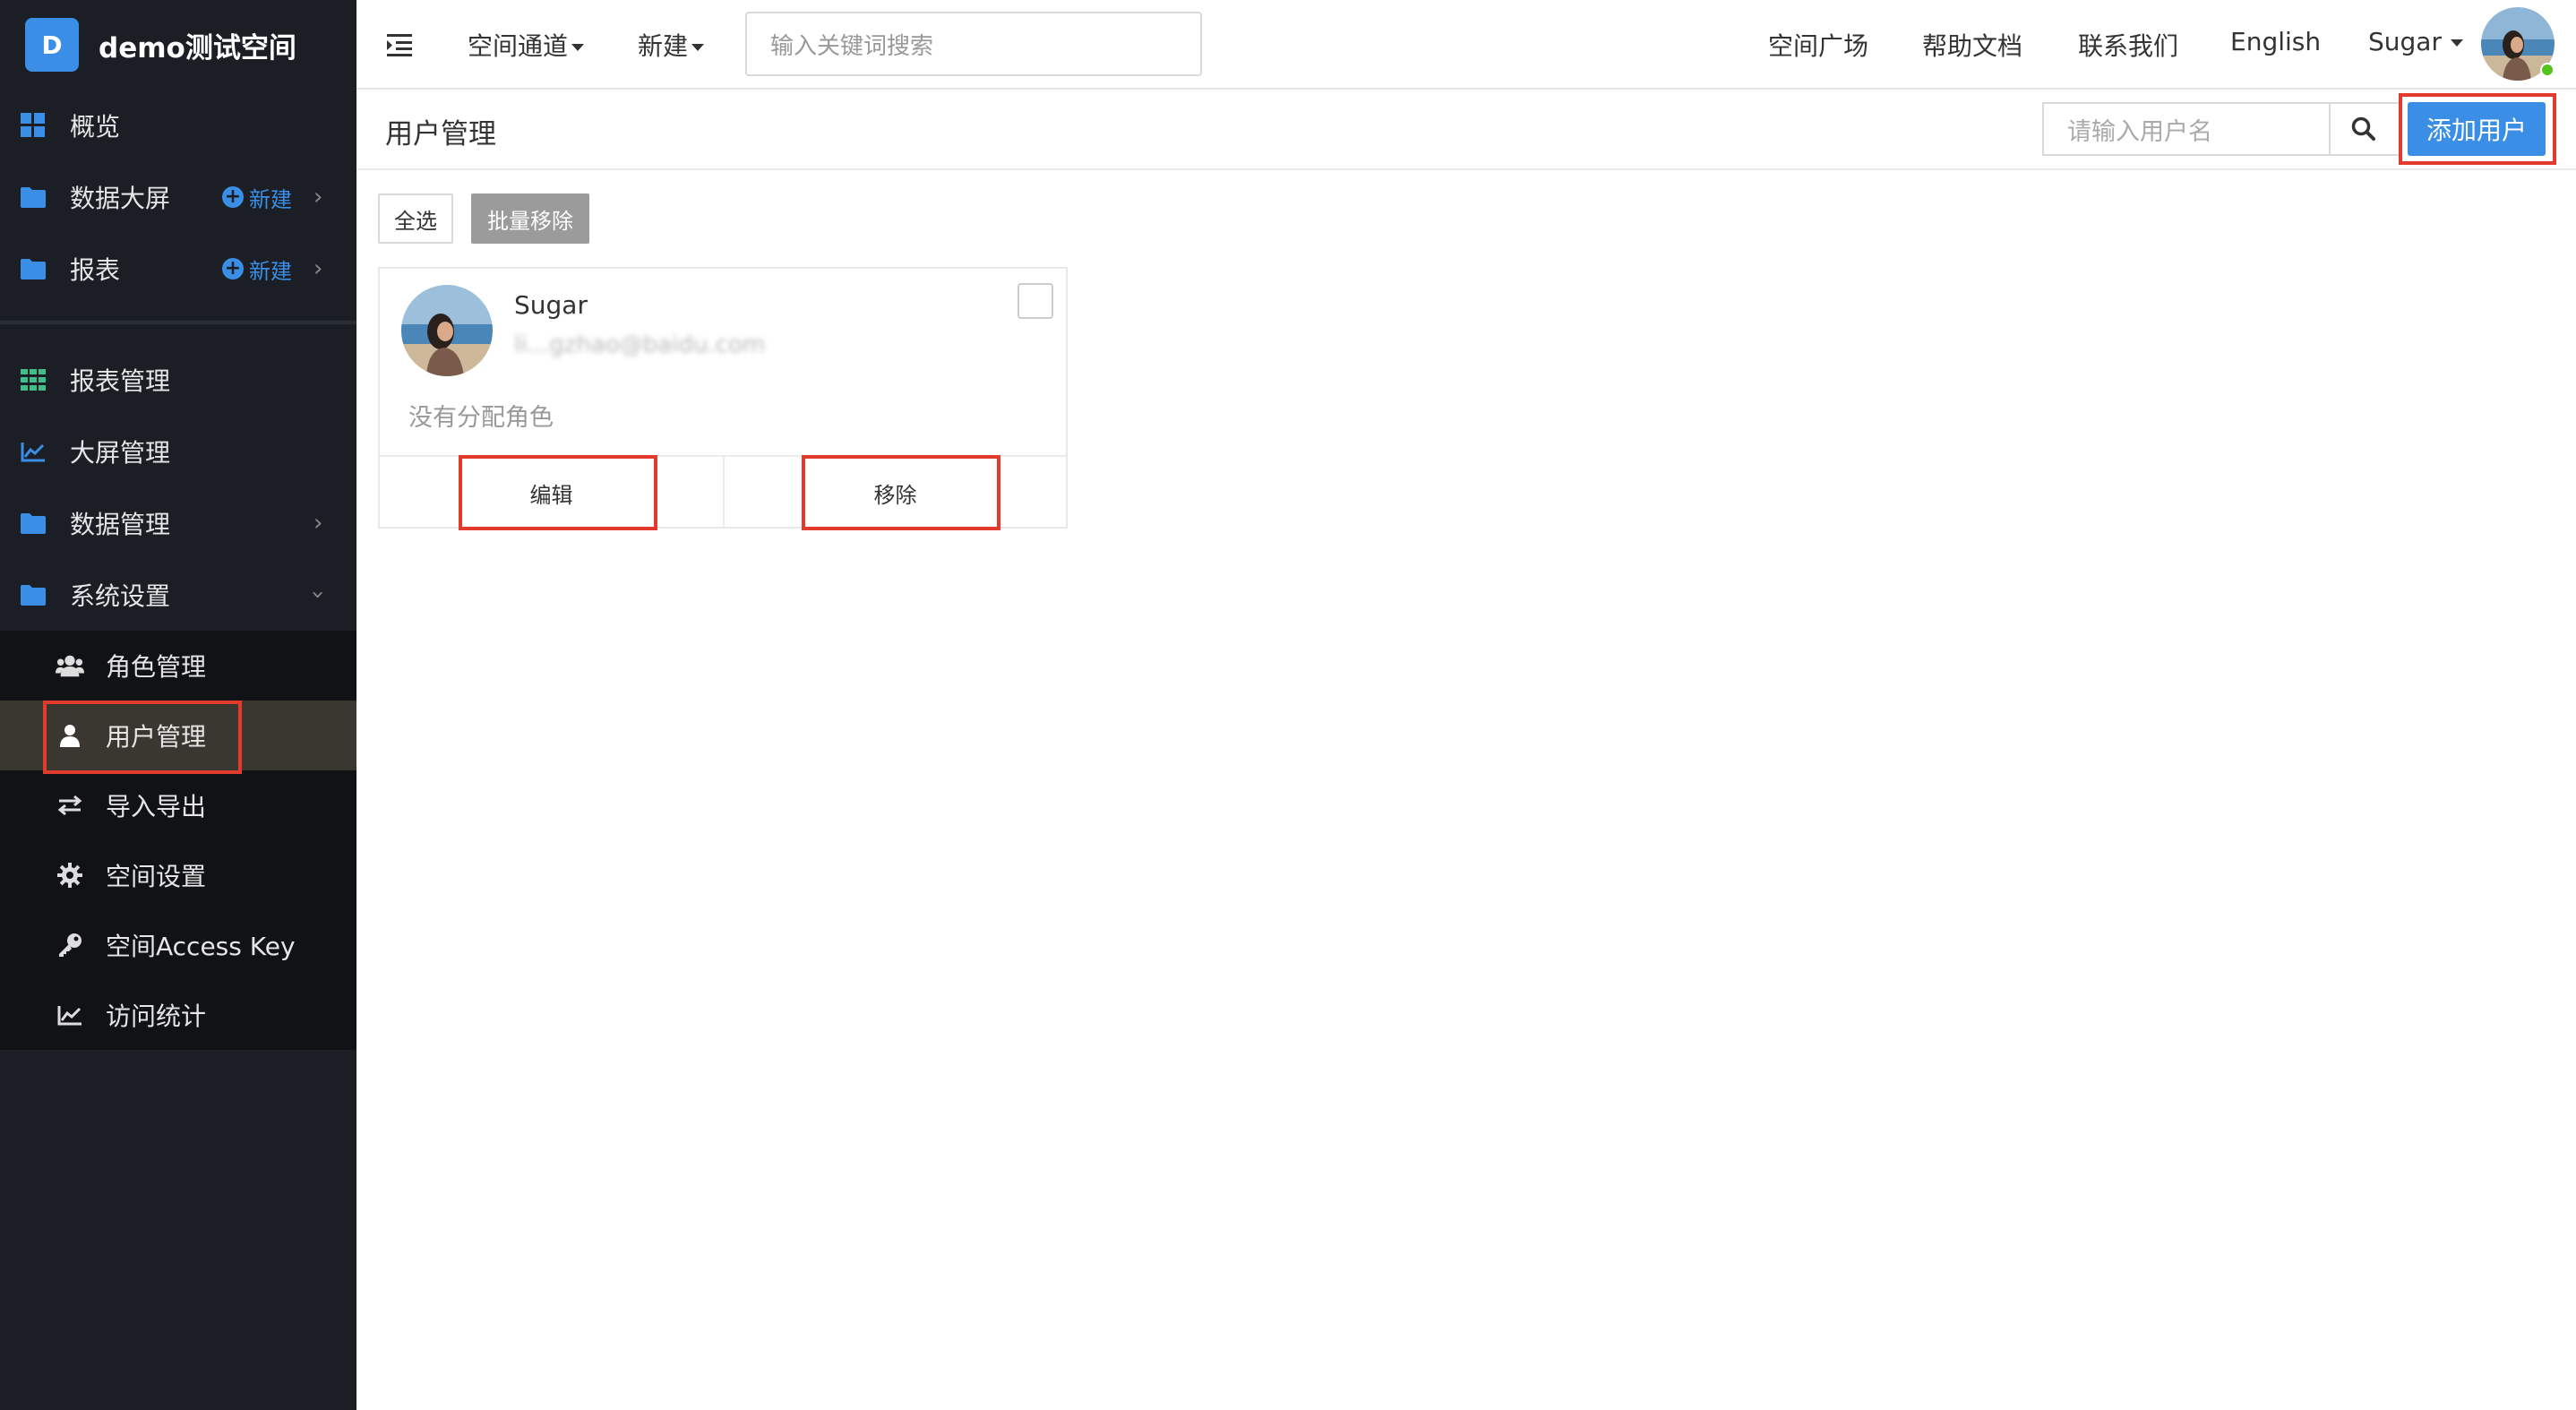  I want to click on remove-user-button: 移除, so click(894, 492).